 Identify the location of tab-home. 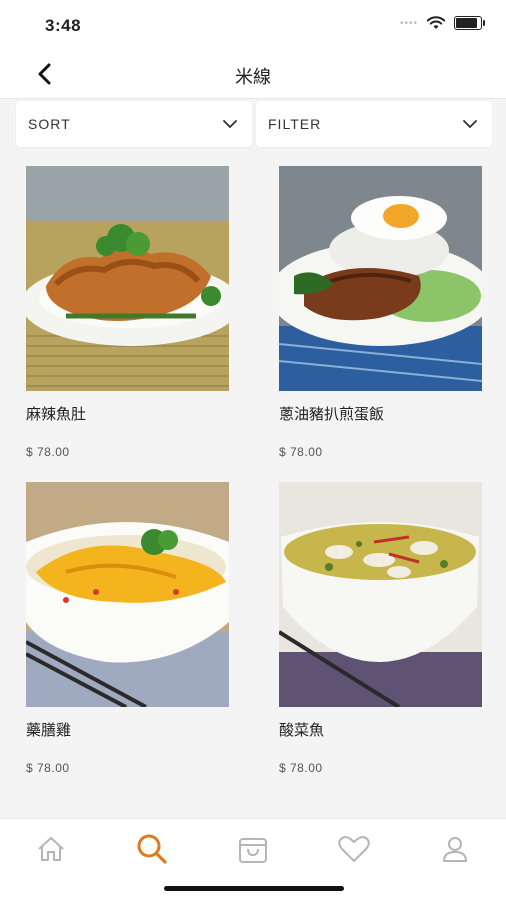
(51, 849).